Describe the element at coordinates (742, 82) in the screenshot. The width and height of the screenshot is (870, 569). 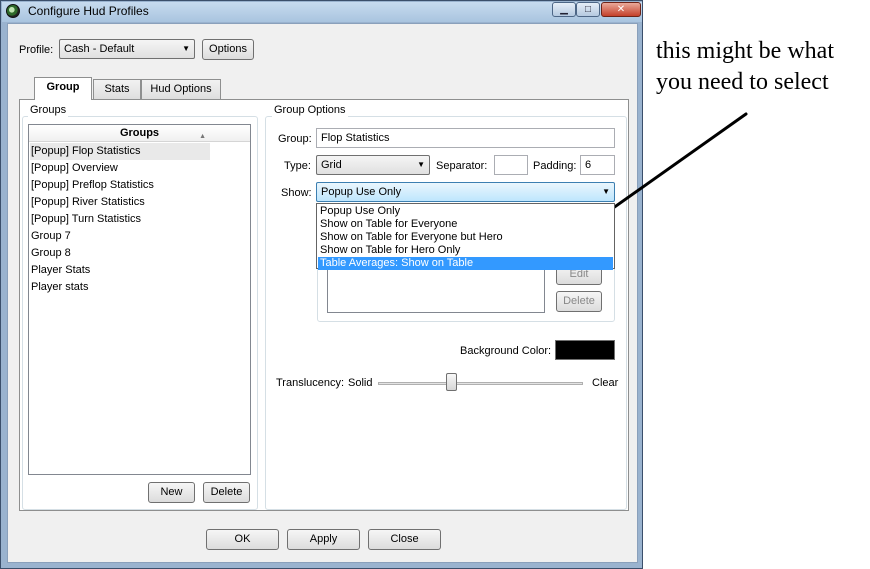
I see `annotation-line-2: you need to select` at that location.